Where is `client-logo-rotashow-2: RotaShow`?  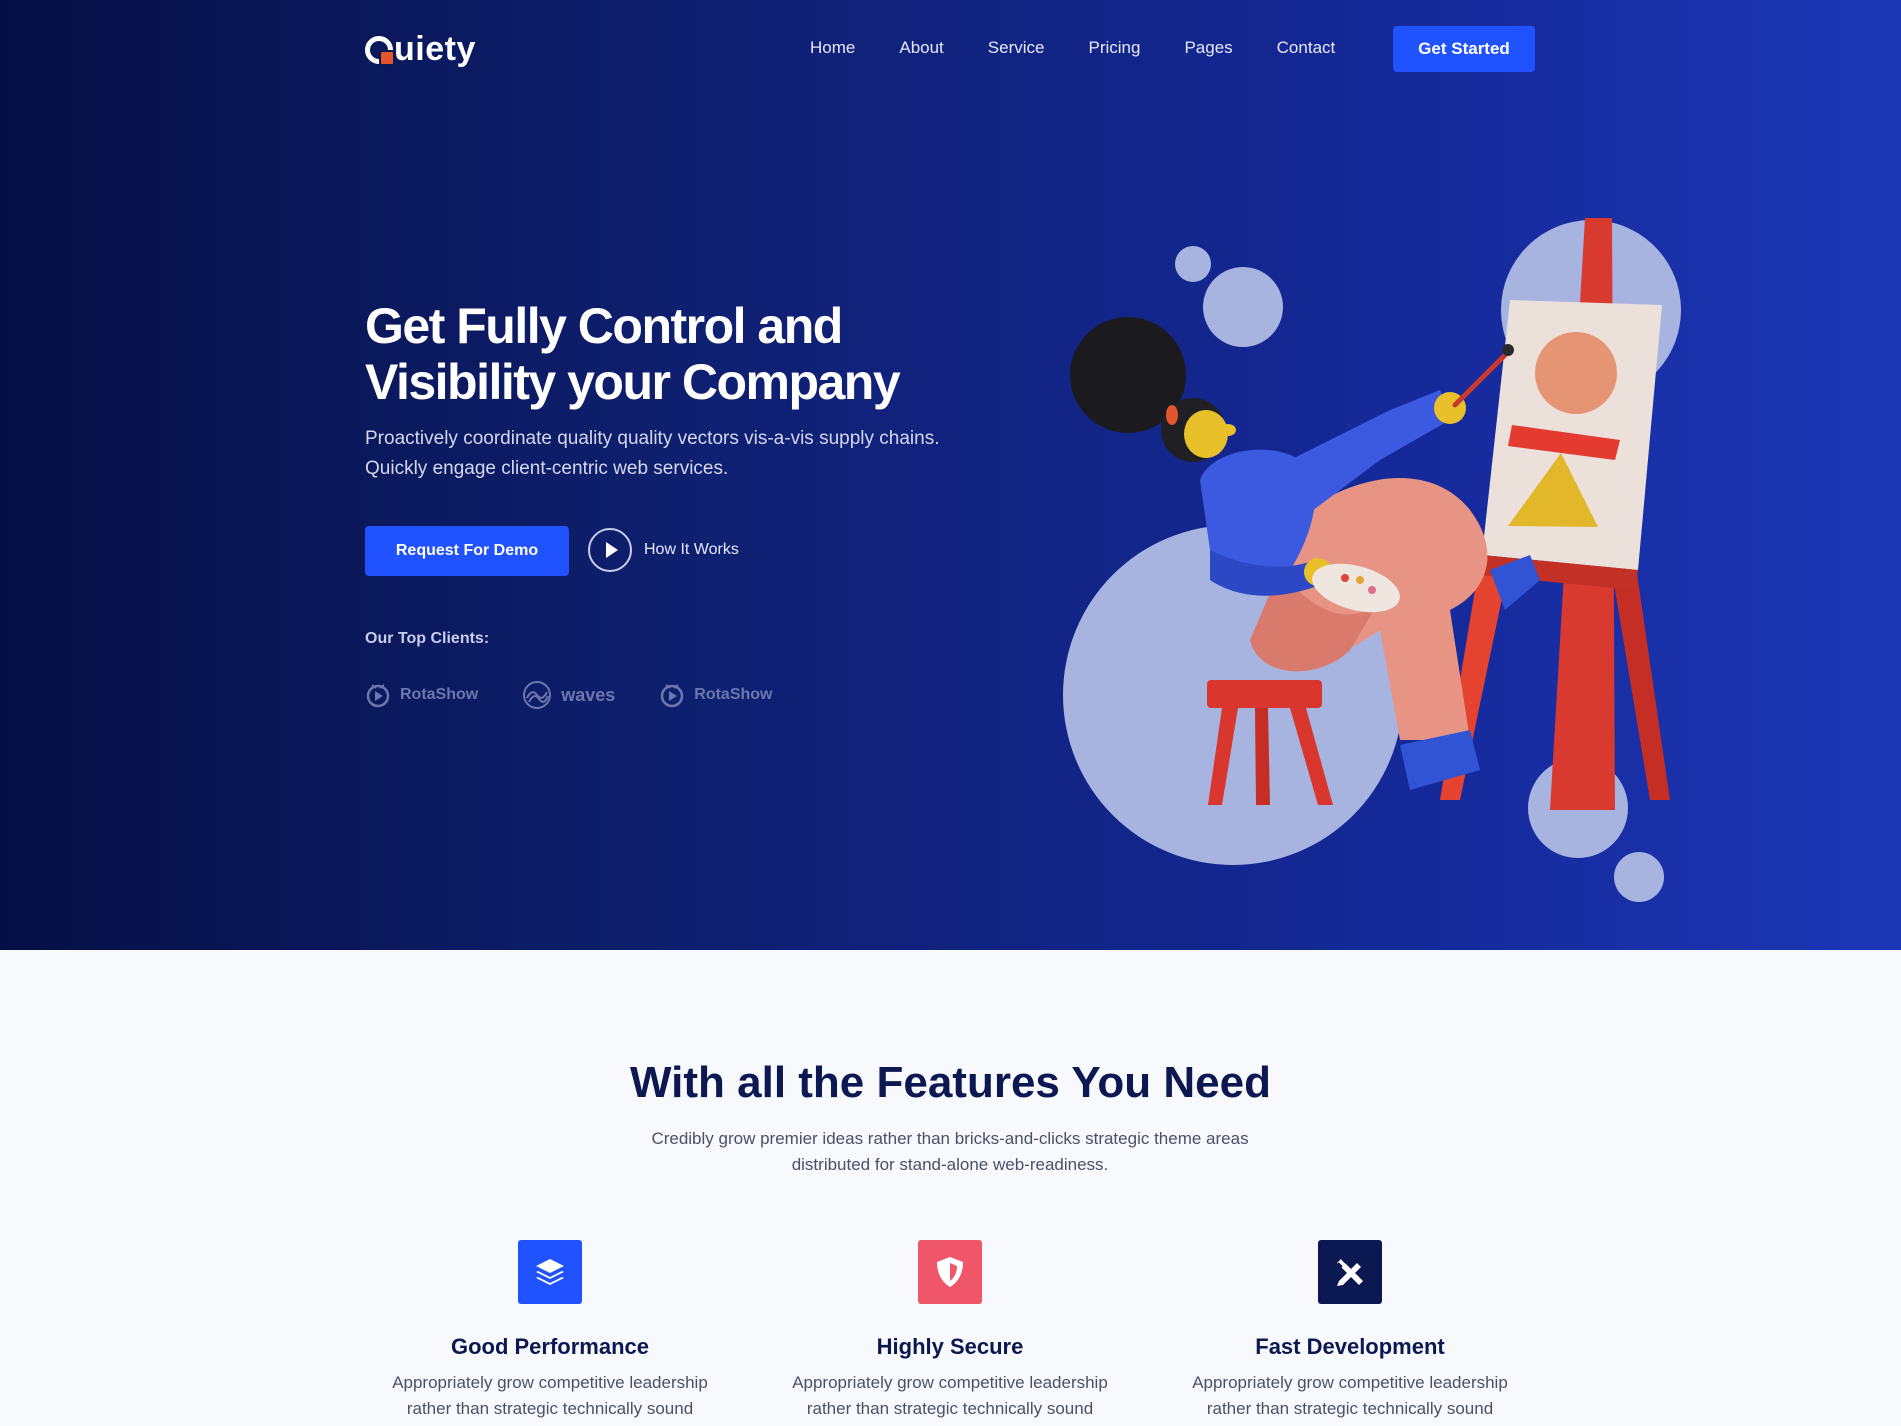 client-logo-rotashow-2: RotaShow is located at coordinates (715, 695).